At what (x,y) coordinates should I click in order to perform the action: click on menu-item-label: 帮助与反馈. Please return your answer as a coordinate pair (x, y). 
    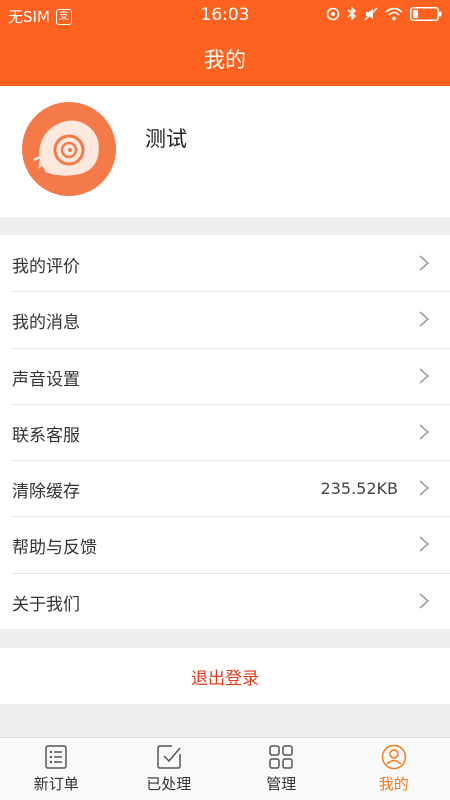
    Looking at the image, I should click on (54, 548).